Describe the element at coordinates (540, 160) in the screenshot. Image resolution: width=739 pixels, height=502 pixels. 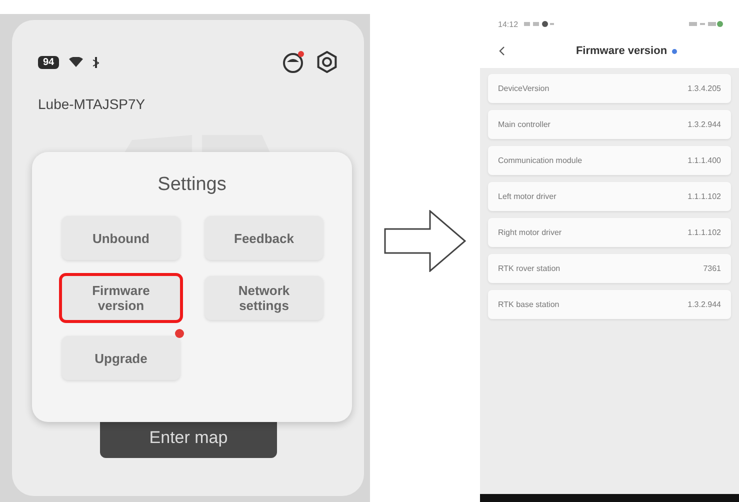
I see `component-name: Communication module` at that location.